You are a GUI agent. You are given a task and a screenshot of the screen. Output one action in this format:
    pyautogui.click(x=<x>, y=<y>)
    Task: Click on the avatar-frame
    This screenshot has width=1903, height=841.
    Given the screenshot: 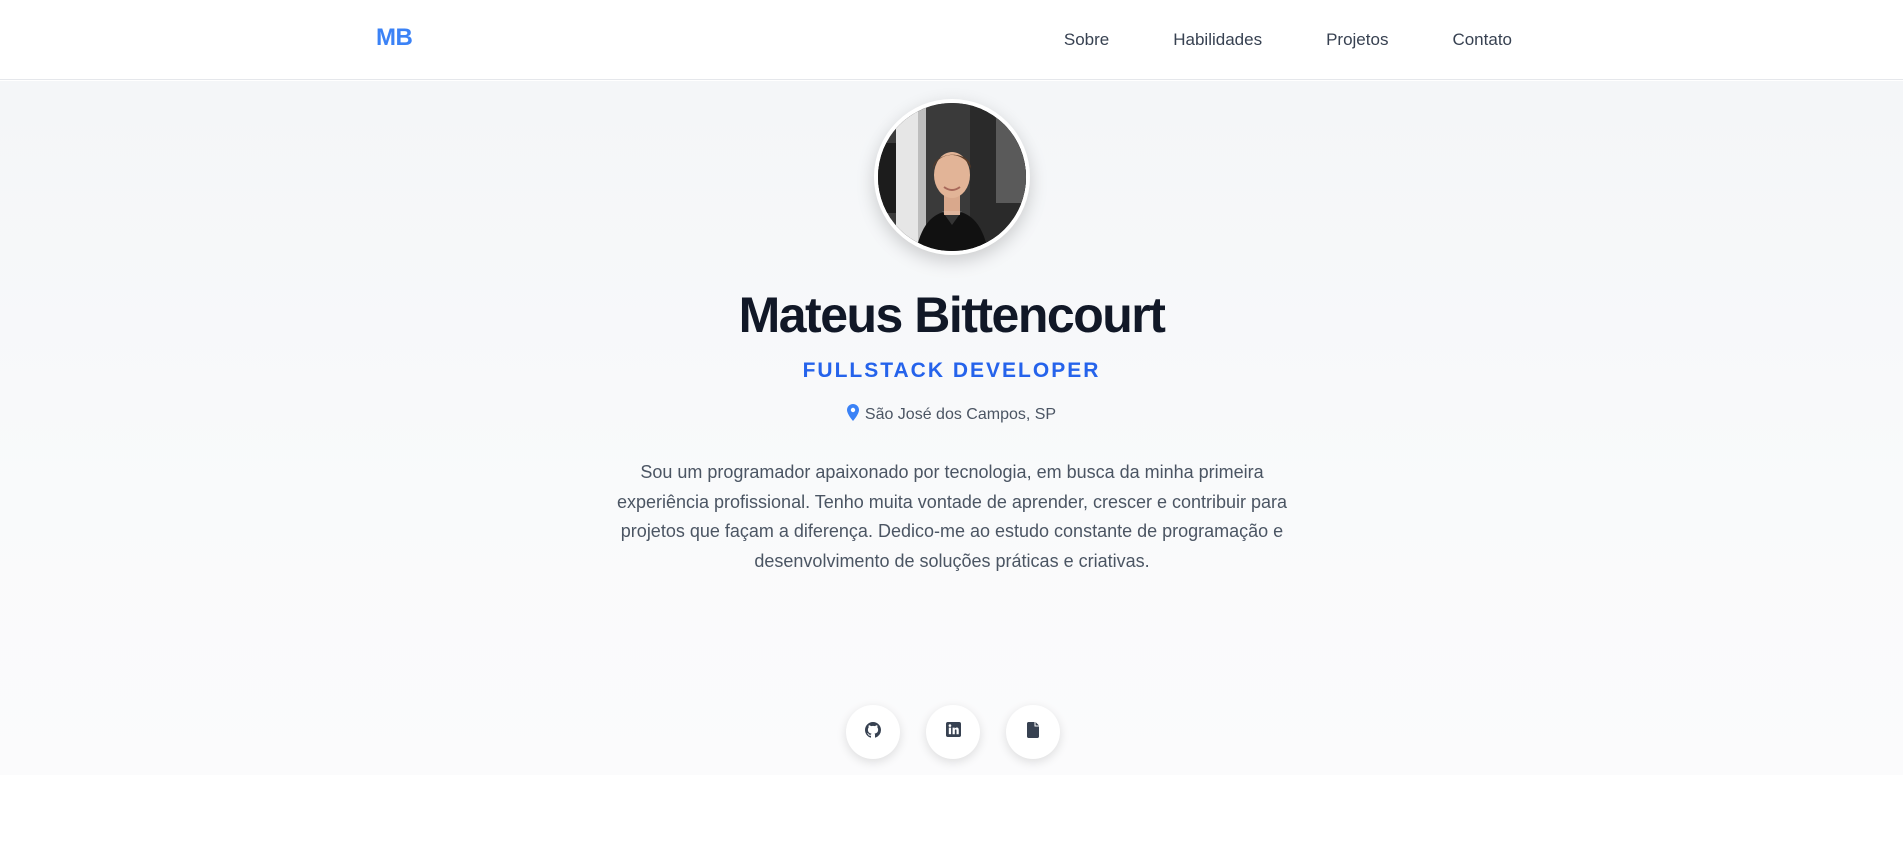 What is the action you would take?
    pyautogui.click(x=952, y=177)
    